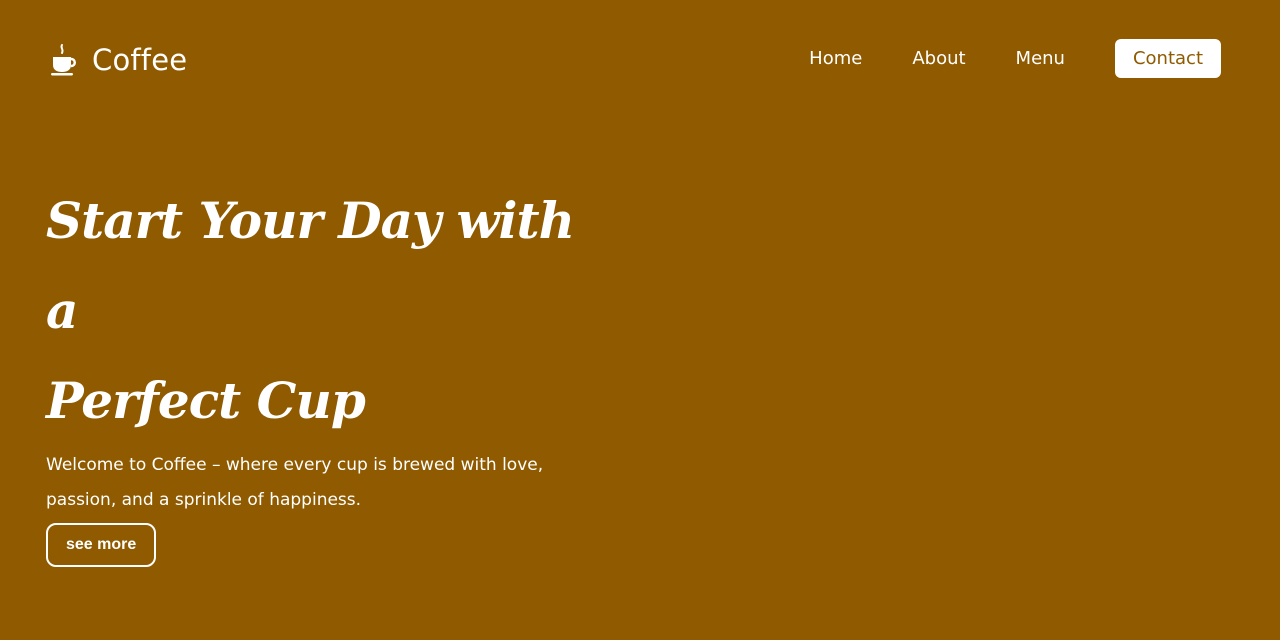 This screenshot has width=1280, height=640. What do you see at coordinates (140, 60) in the screenshot?
I see `brand-name: Coffee` at bounding box center [140, 60].